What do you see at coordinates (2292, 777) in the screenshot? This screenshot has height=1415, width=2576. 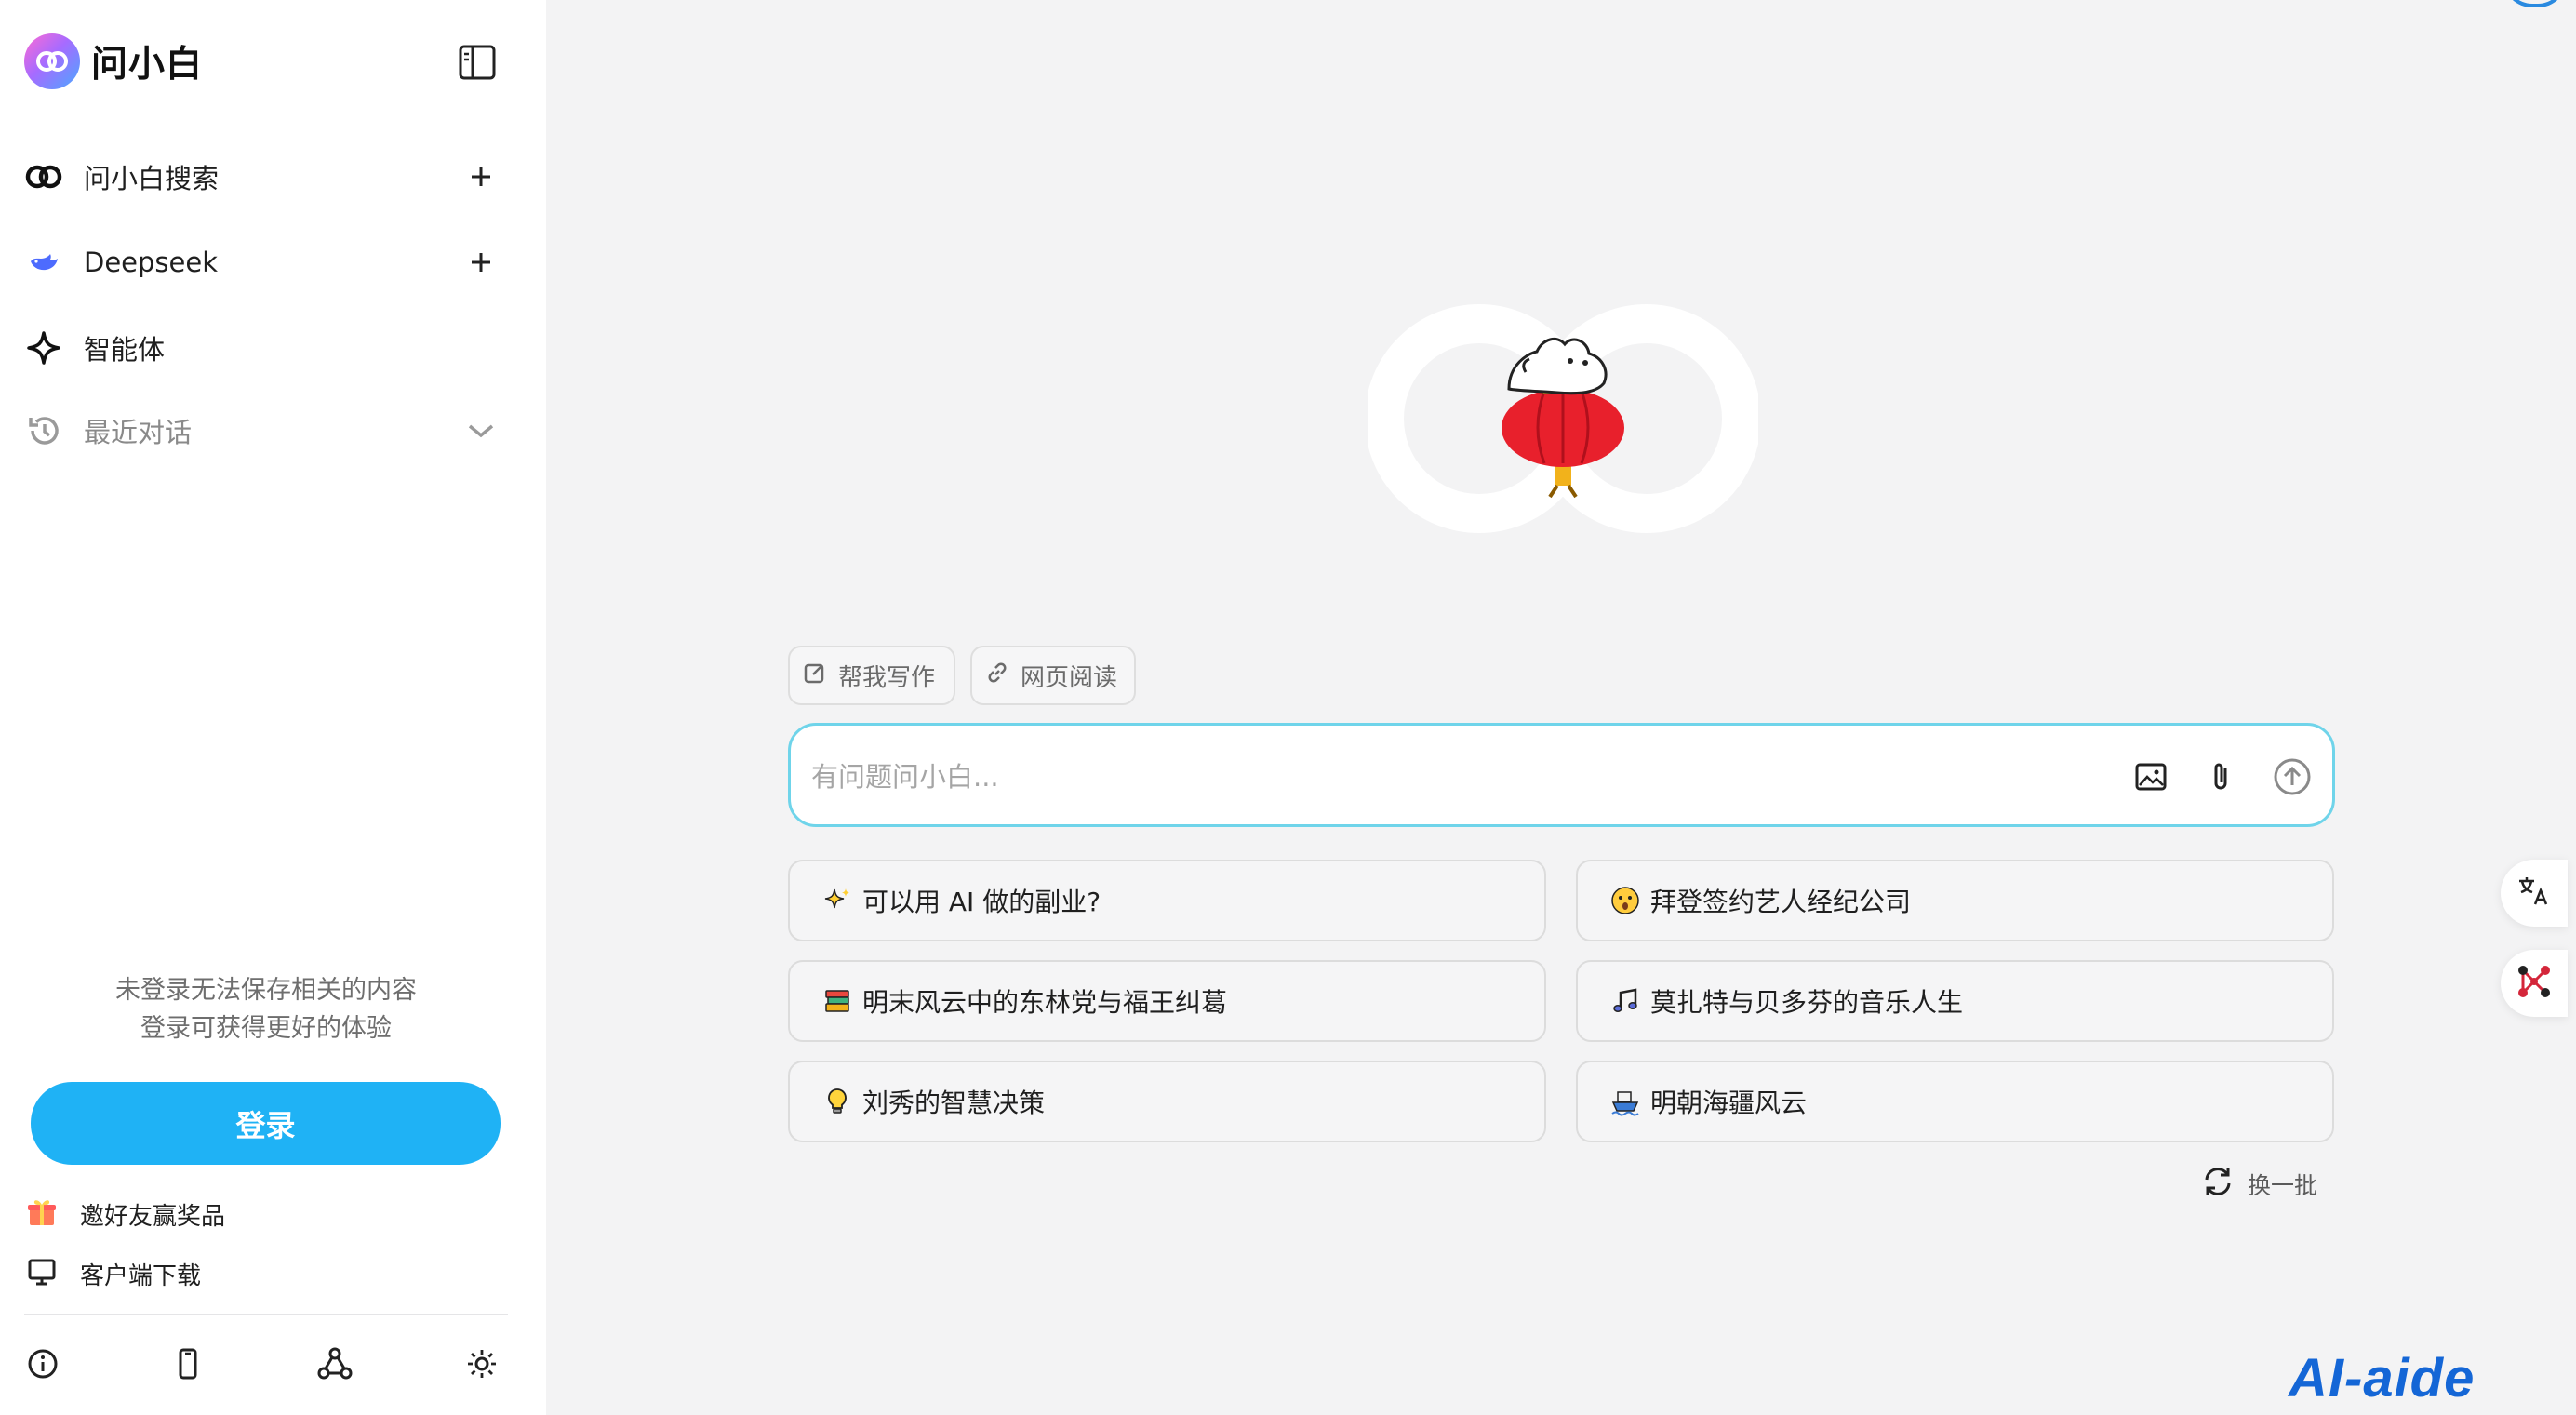 I see `send-arrow-icon` at bounding box center [2292, 777].